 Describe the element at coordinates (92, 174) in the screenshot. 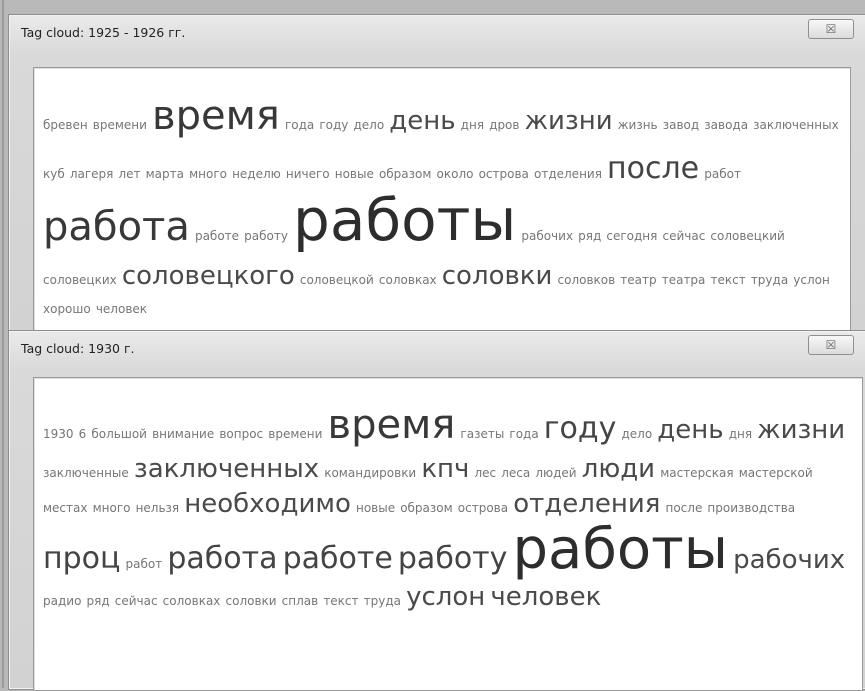

I see `tag-word: лагеря` at that location.